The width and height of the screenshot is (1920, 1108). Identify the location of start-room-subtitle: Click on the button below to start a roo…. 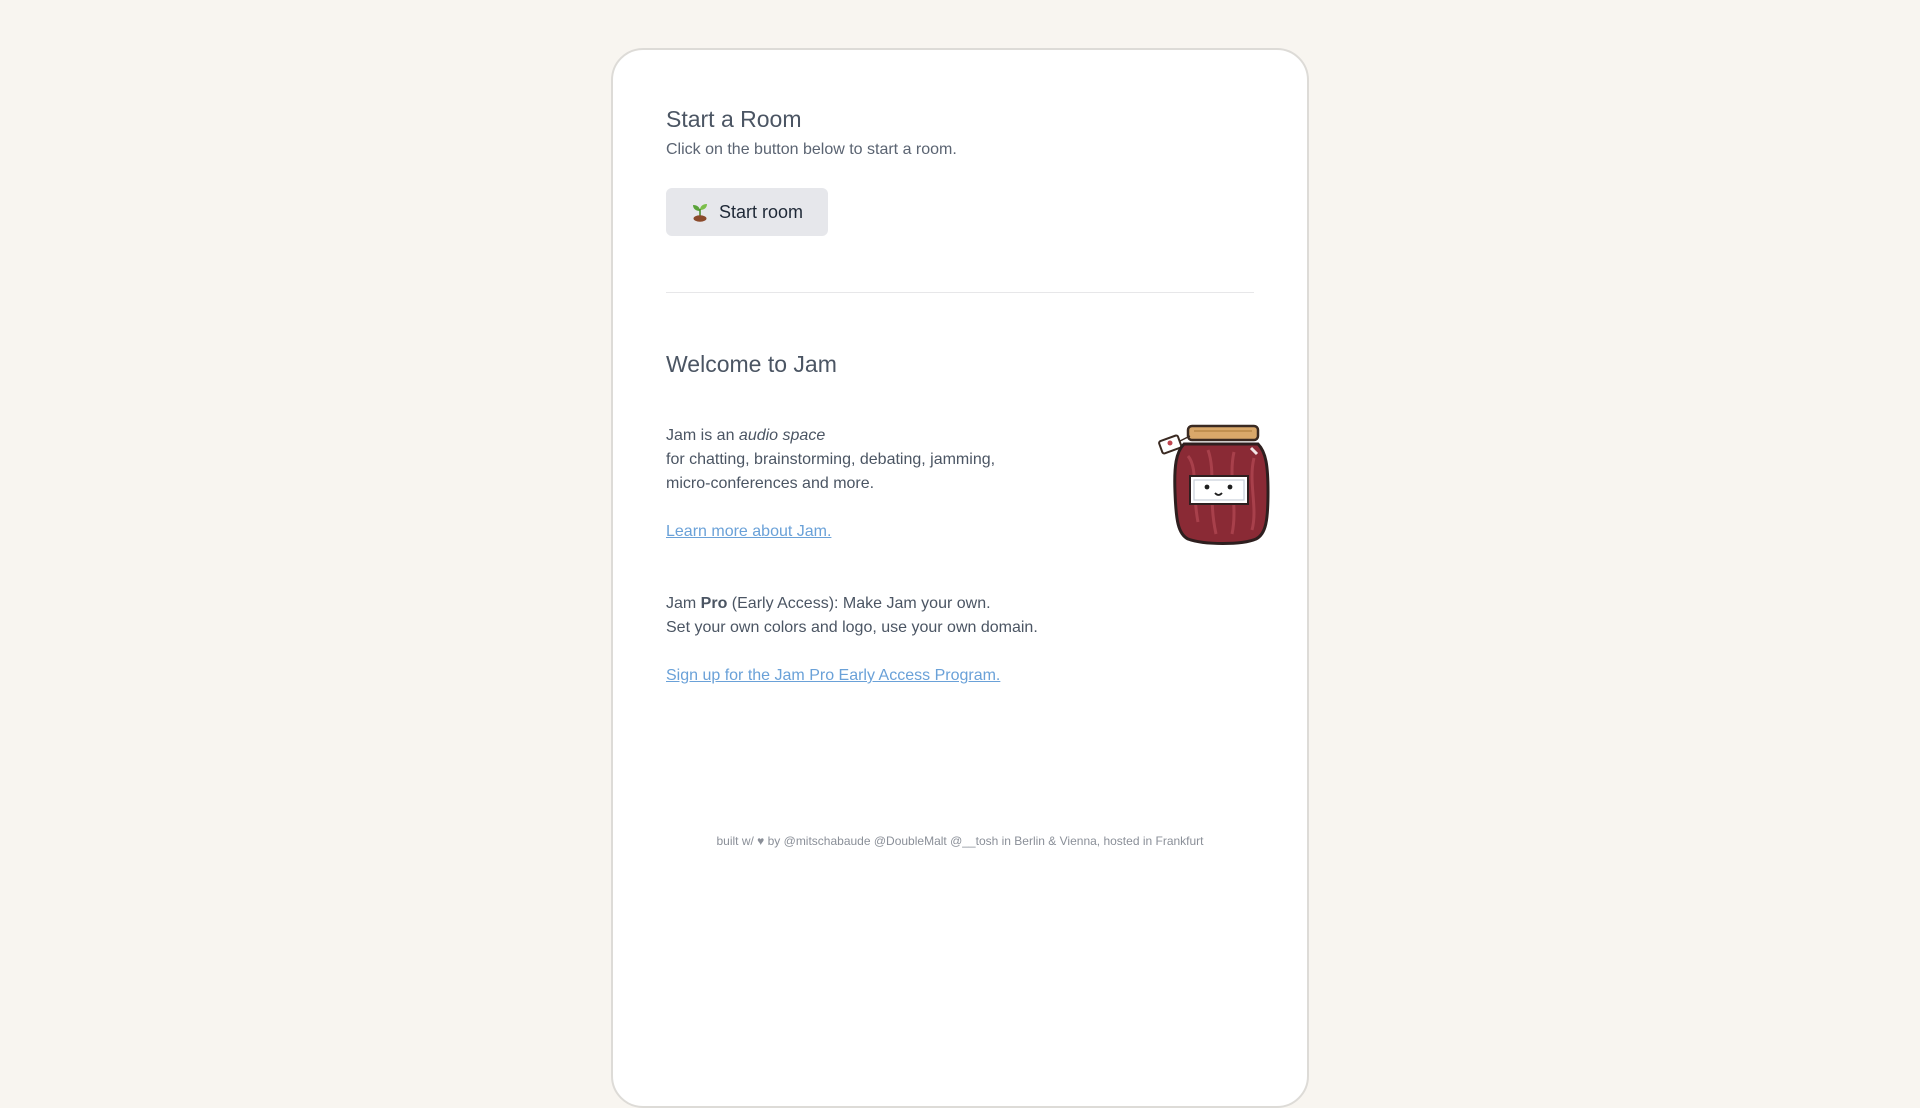
(811, 149).